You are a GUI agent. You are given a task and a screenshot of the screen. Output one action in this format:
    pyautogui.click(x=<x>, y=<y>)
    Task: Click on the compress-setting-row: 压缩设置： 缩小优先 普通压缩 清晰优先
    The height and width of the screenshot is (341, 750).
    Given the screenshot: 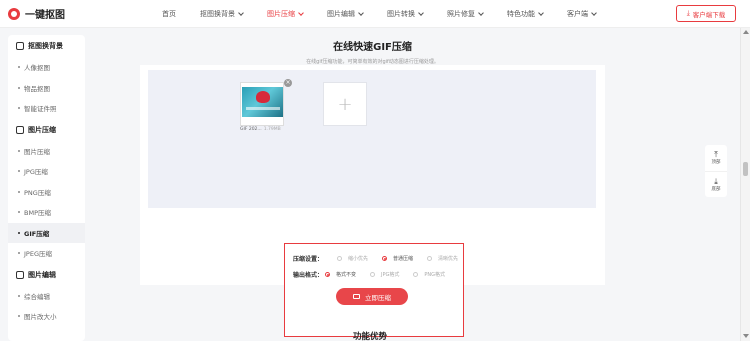 What is the action you would take?
    pyautogui.click(x=382, y=258)
    